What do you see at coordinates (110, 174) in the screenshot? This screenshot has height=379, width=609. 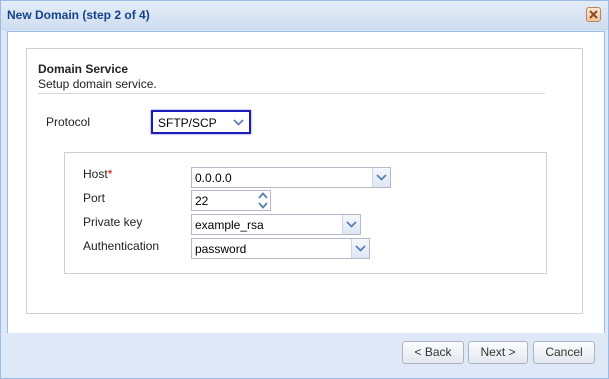 I see `required-marker: *` at bounding box center [110, 174].